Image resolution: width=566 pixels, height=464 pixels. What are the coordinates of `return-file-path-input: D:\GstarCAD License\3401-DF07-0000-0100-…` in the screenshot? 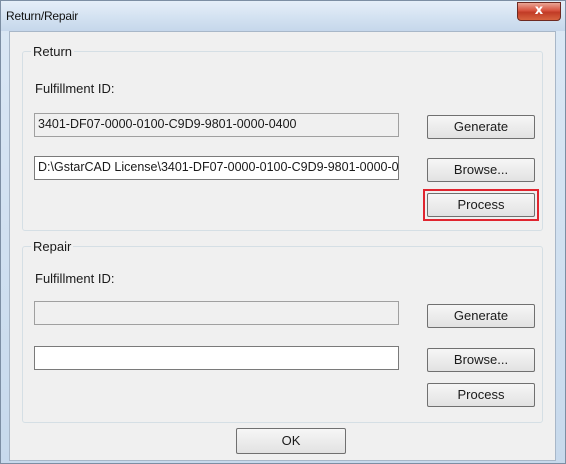 It's located at (216, 168).